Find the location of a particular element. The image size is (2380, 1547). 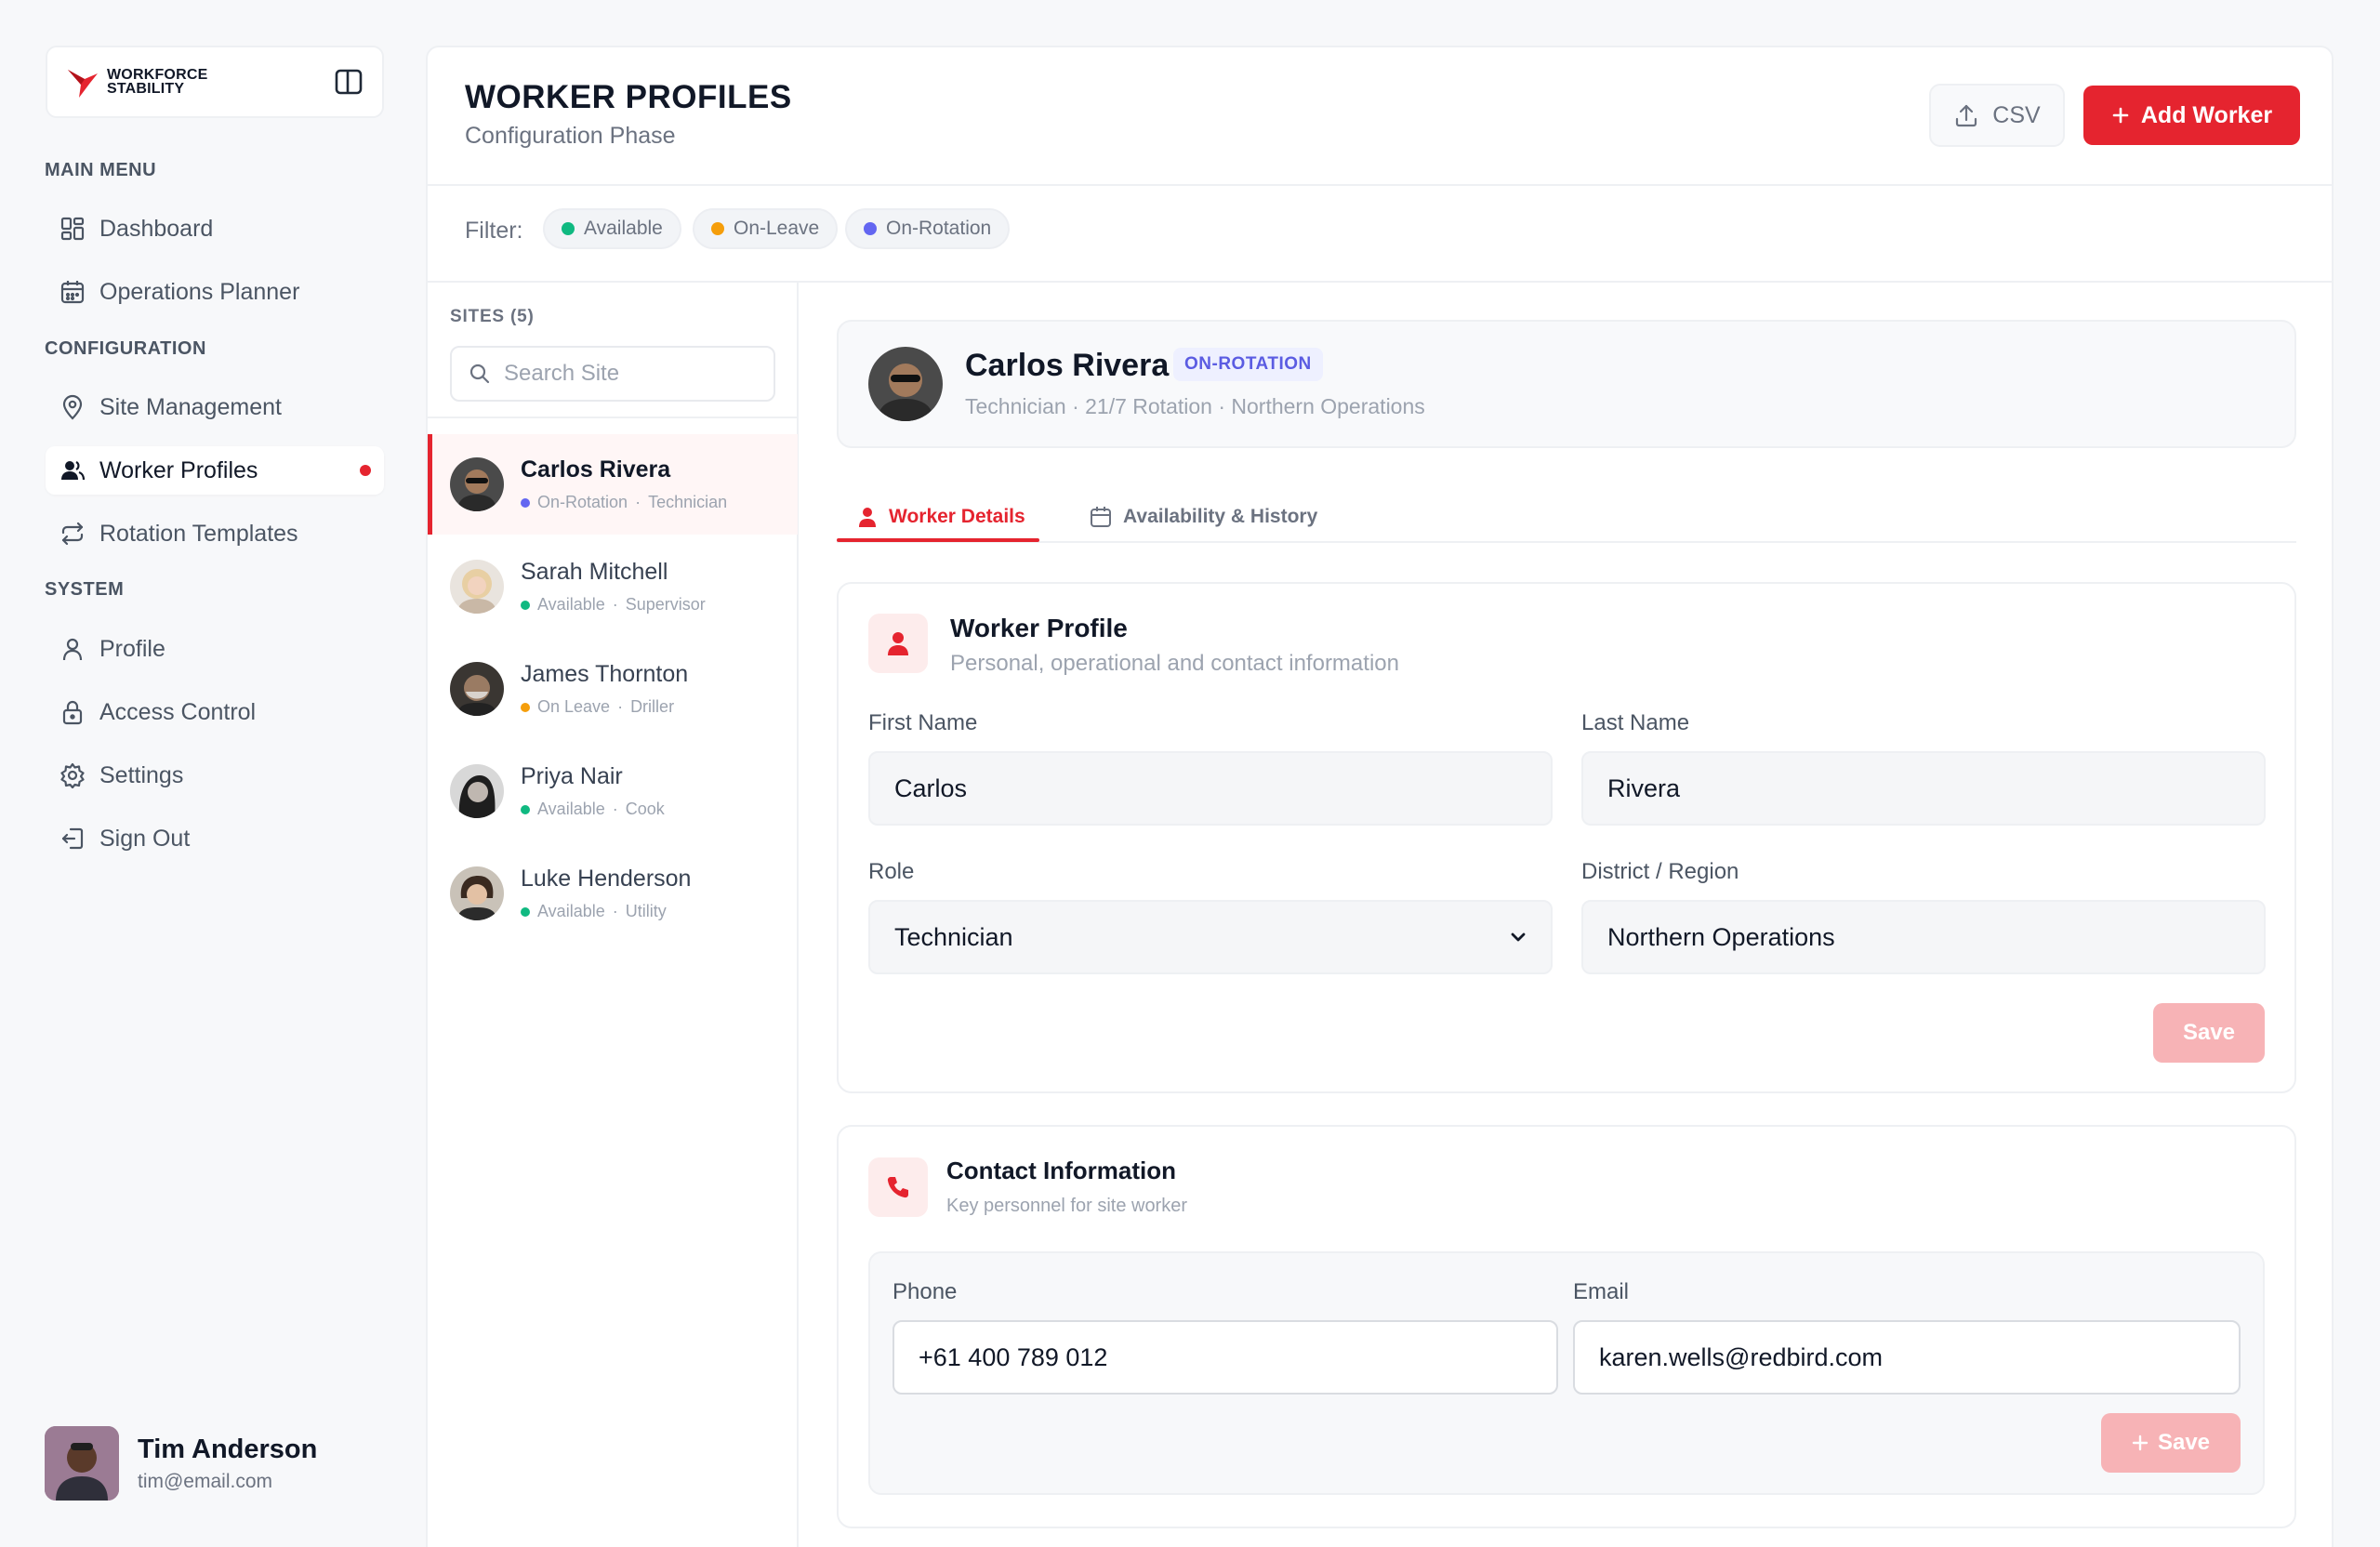

phone-icon is located at coordinates (897, 1187).